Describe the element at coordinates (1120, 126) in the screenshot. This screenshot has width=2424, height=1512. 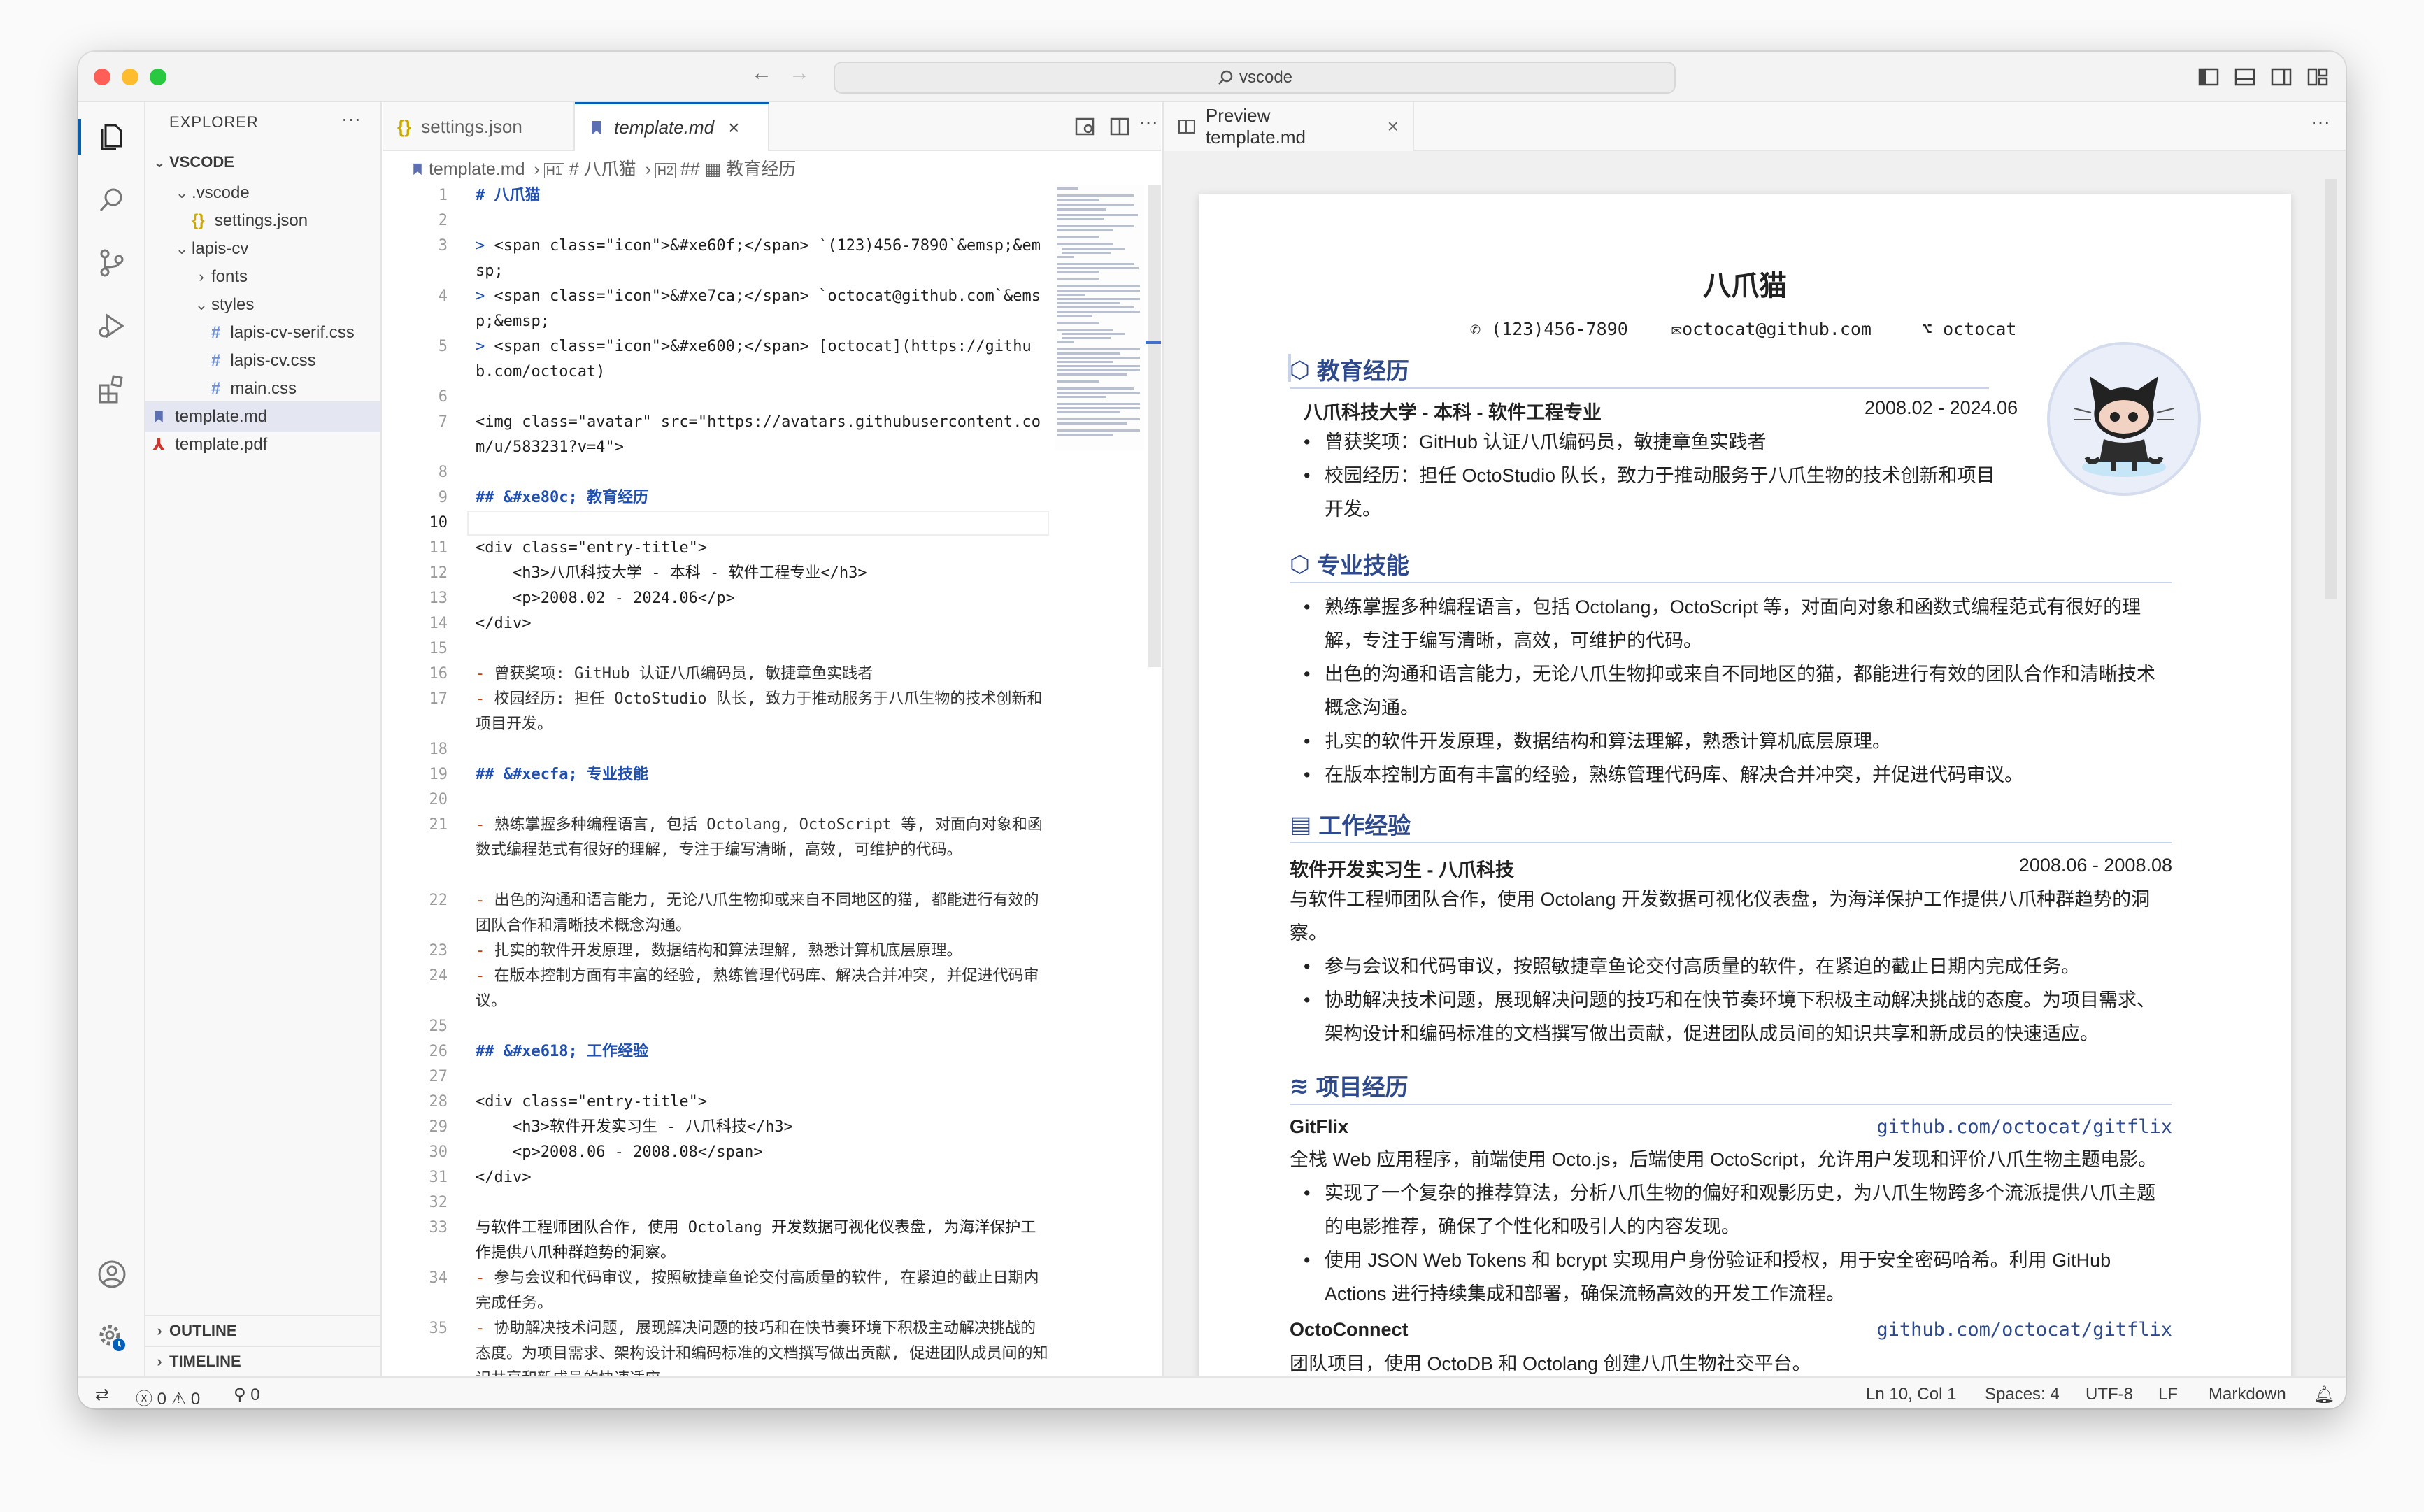
I see `split-editor-icon` at that location.